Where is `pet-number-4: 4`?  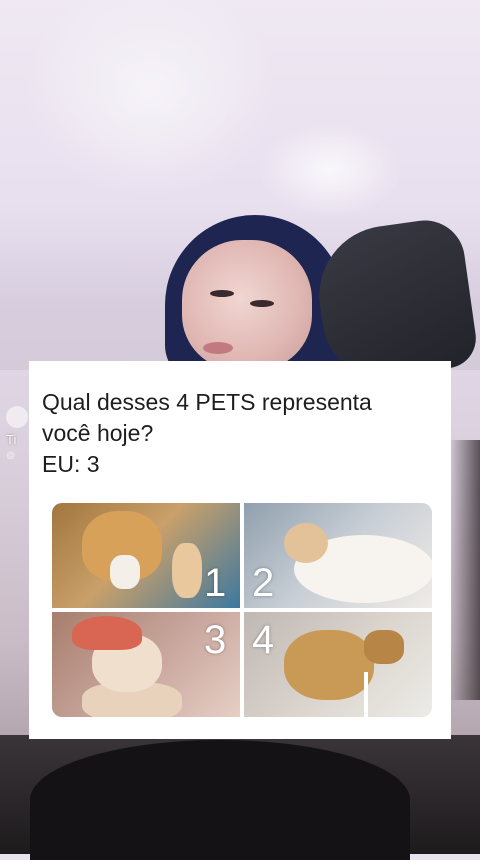
pet-number-4: 4 is located at coordinates (263, 640).